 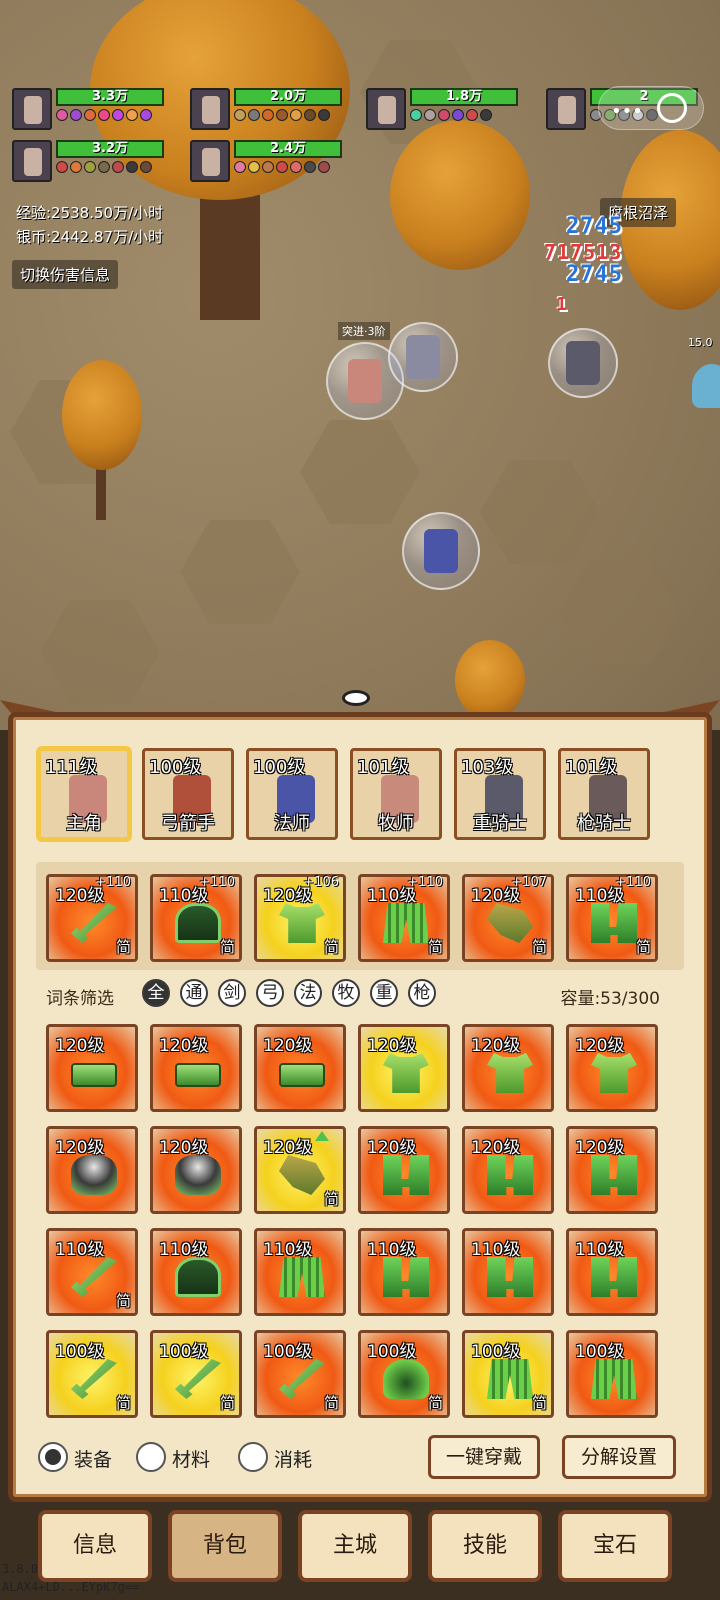 What do you see at coordinates (610, 999) in the screenshot?
I see `capacity-counter: 容量:53/300` at bounding box center [610, 999].